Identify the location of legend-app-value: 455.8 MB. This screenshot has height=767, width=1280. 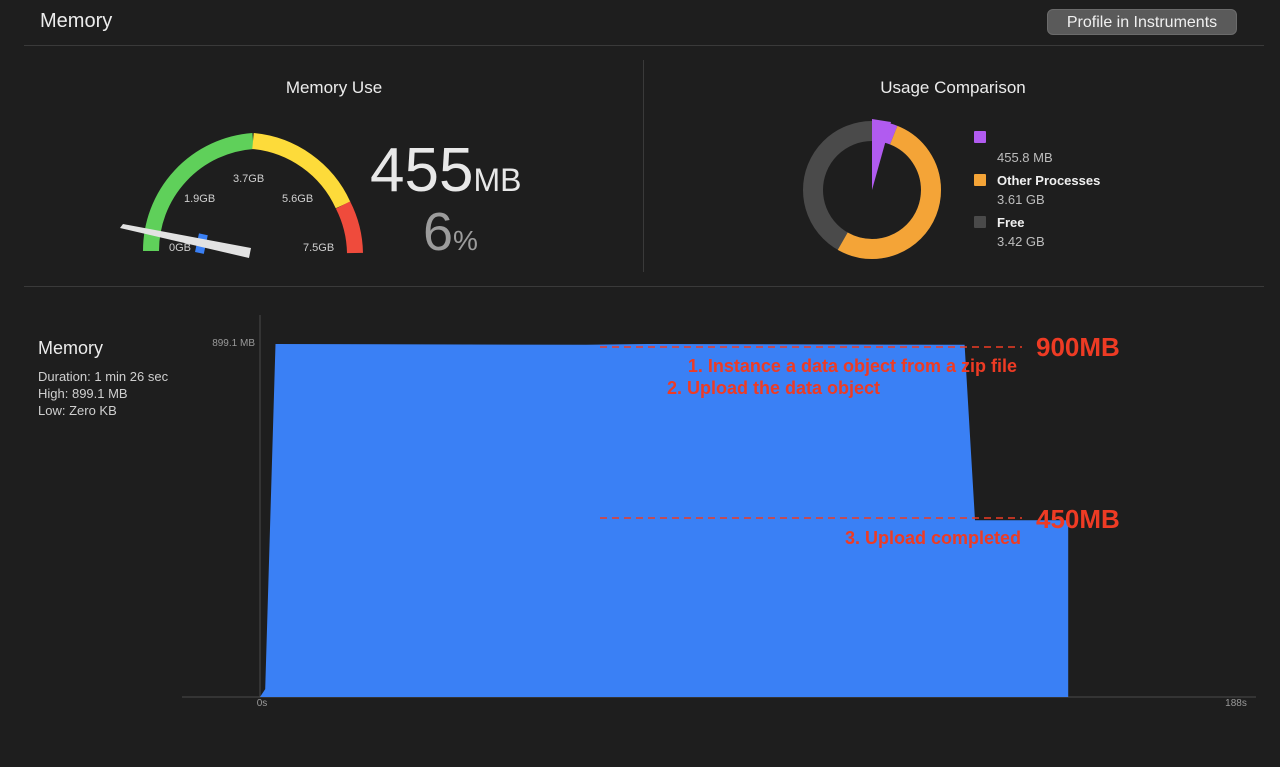
(1025, 157).